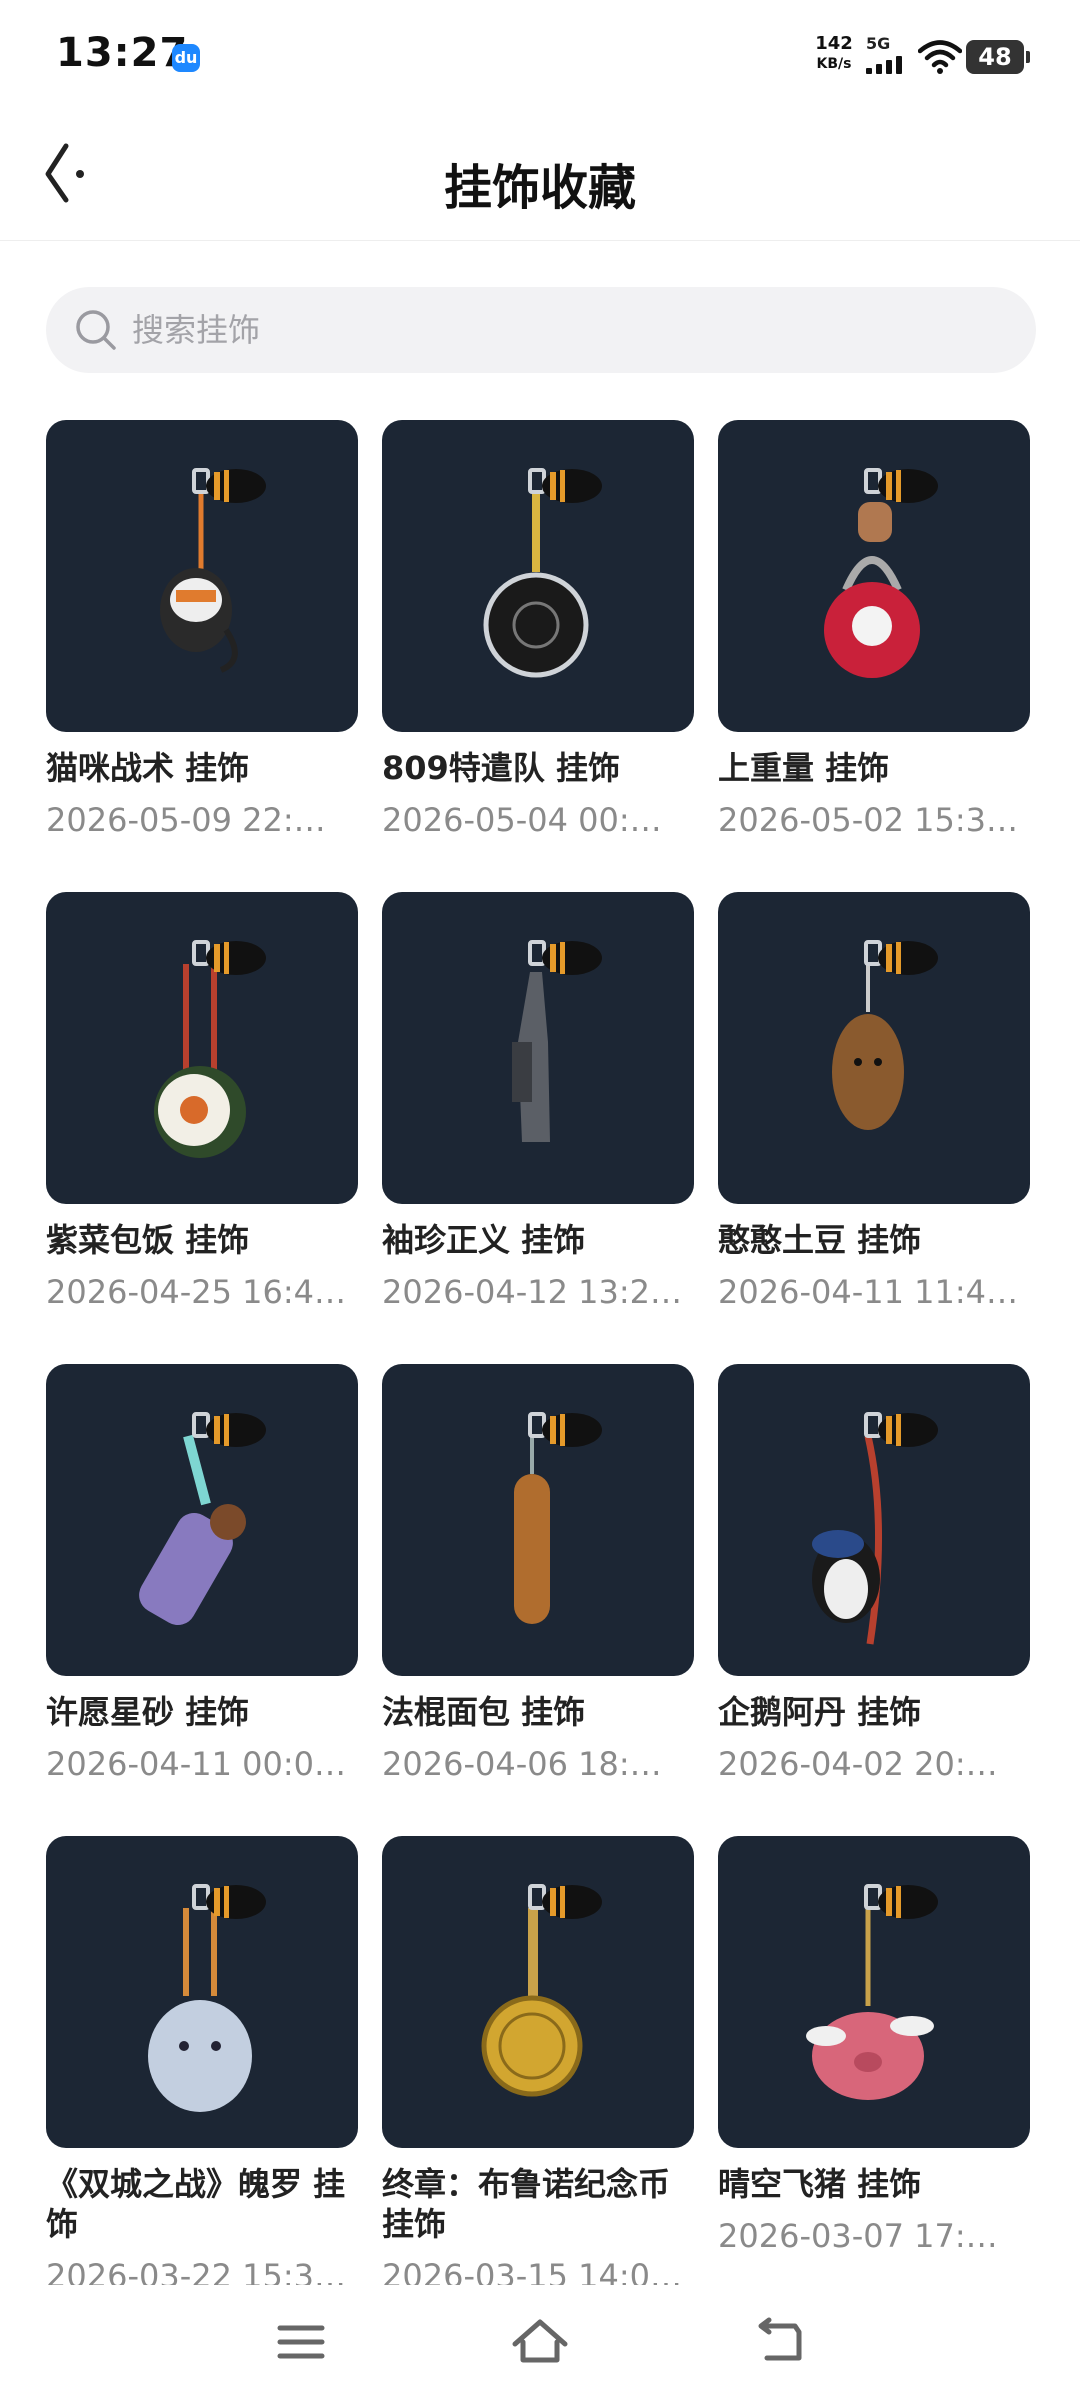 The width and height of the screenshot is (1080, 2400). What do you see at coordinates (148, 768) in the screenshot?
I see `charm-name: 猫咪战术 挂饰` at bounding box center [148, 768].